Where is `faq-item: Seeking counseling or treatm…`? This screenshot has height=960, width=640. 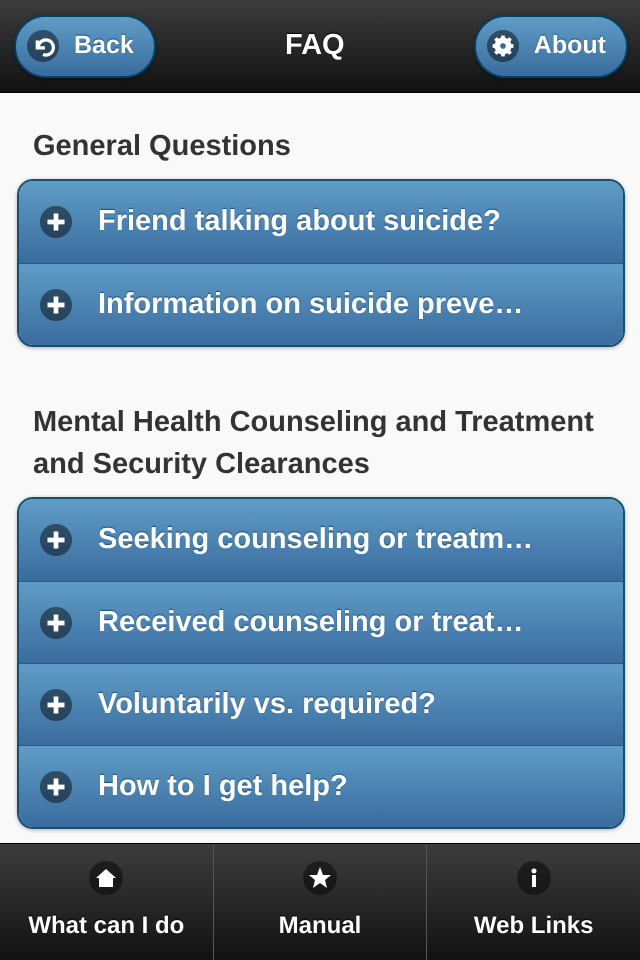
faq-item: Seeking counseling or treatm… is located at coordinates (321, 540).